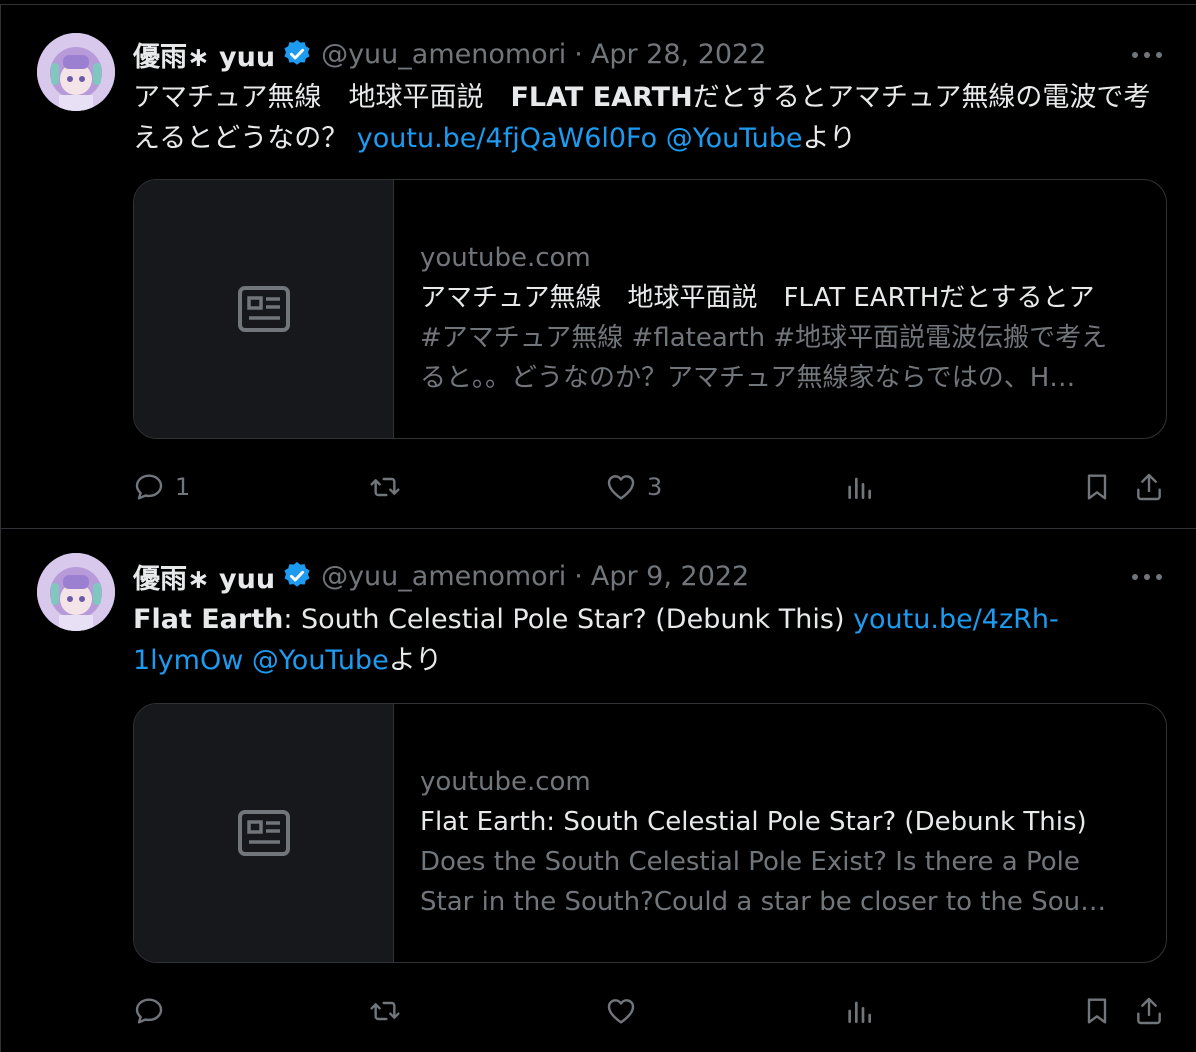  I want to click on card-title: アマチュア無線 地球平面説 FLAT EARTHだとするとア, so click(757, 298).